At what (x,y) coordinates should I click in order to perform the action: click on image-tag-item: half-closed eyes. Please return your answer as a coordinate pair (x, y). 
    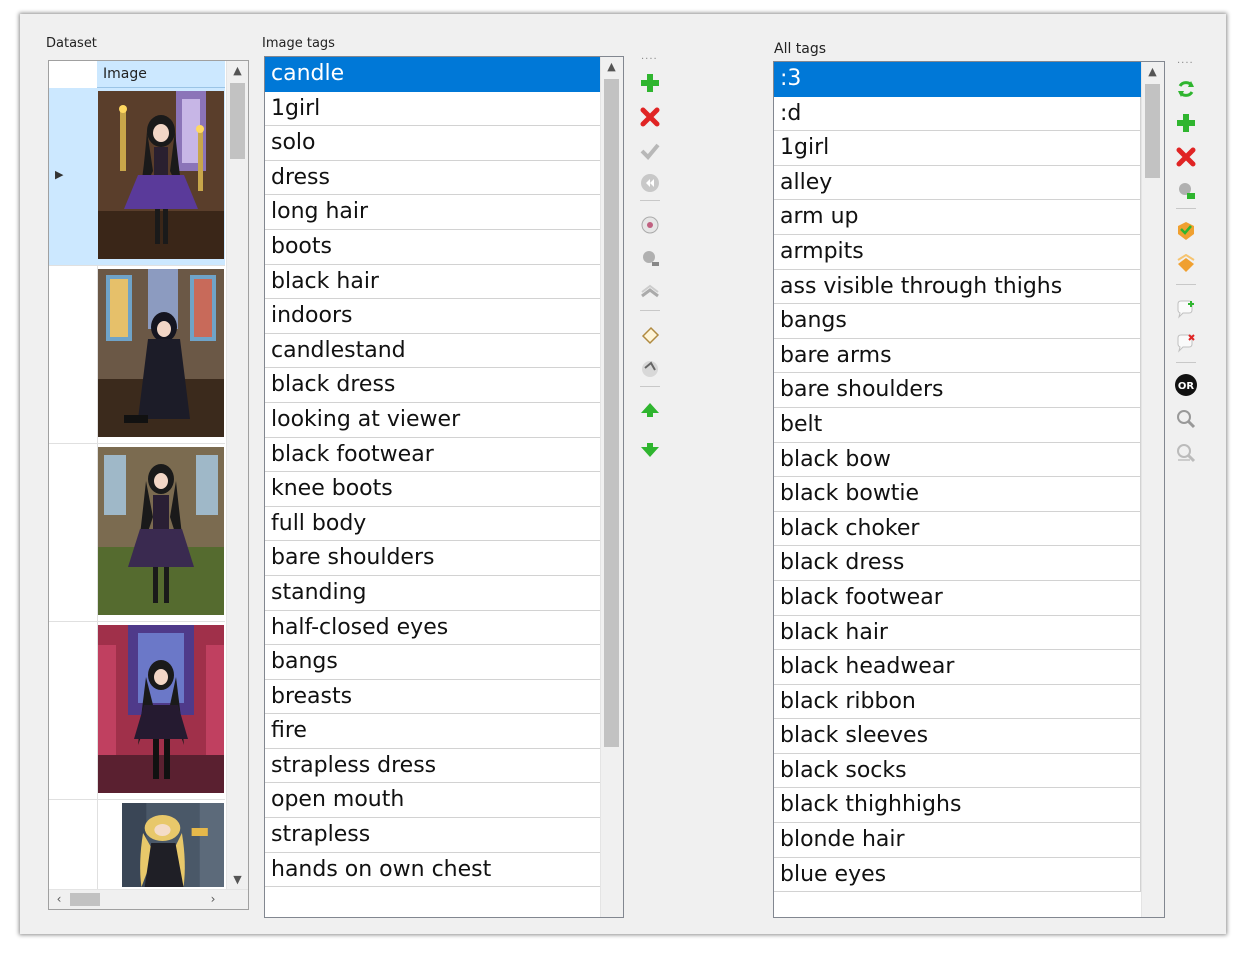
    Looking at the image, I should click on (433, 628).